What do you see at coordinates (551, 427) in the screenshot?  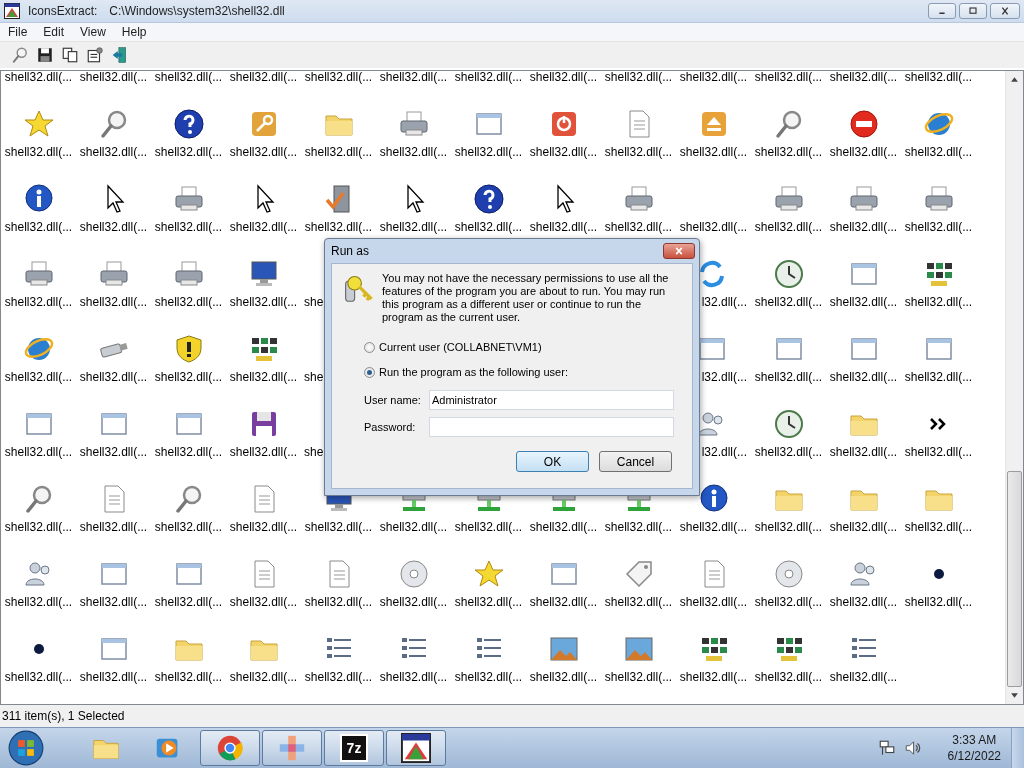 I see `input-field` at bounding box center [551, 427].